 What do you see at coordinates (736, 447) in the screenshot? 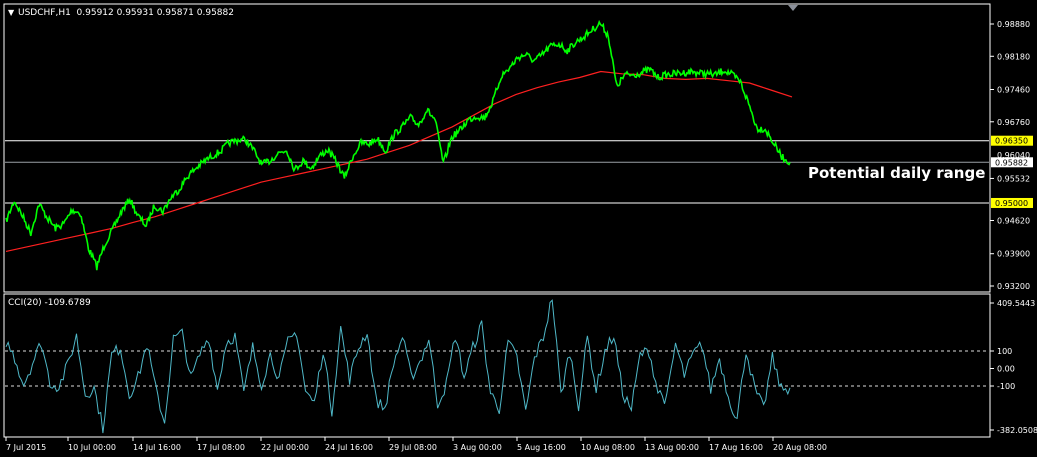
I see `time-tick-label: 17 Aug 16:00` at bounding box center [736, 447].